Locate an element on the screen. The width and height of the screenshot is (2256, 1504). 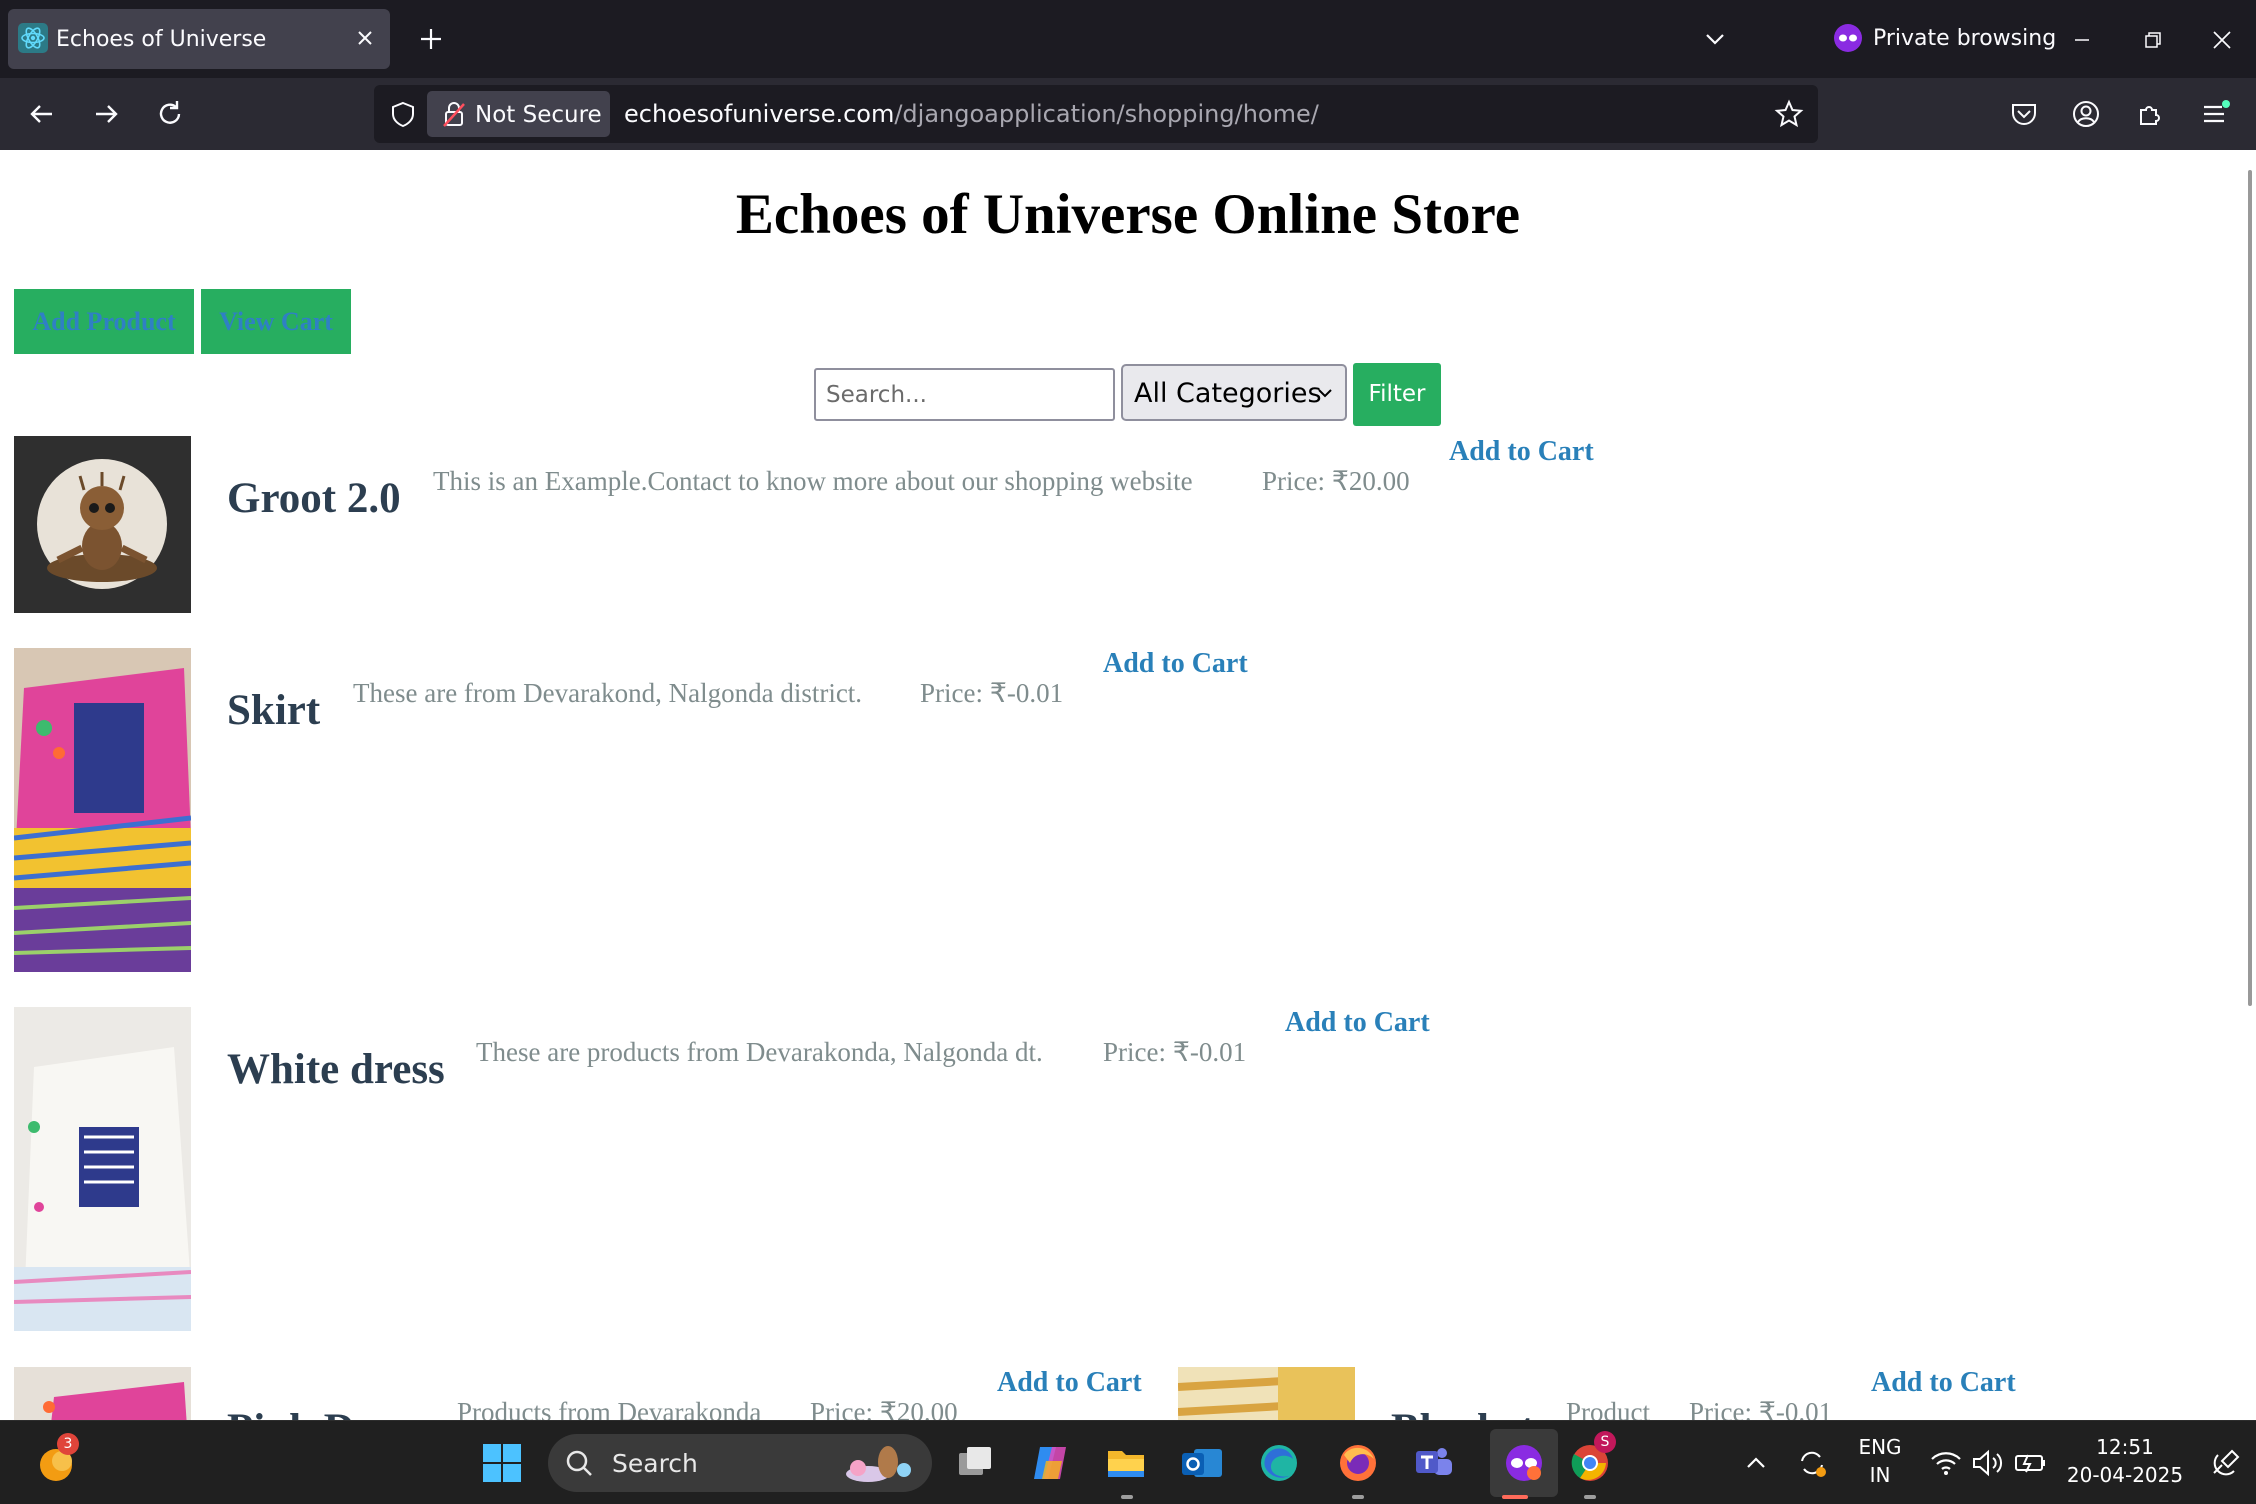
file-explorer-icon is located at coordinates (1126, 1463).